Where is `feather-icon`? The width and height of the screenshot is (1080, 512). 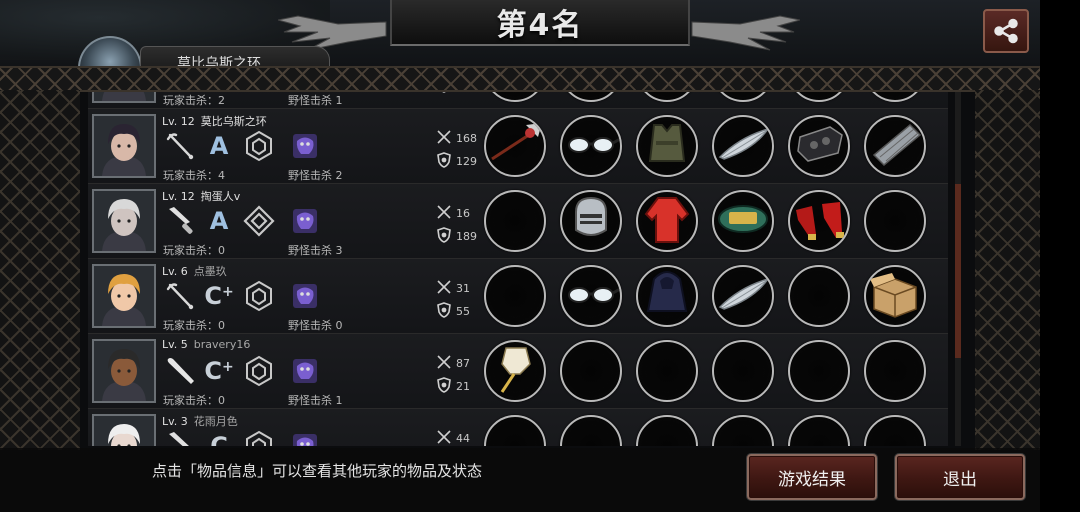 feather-icon is located at coordinates (743, 146).